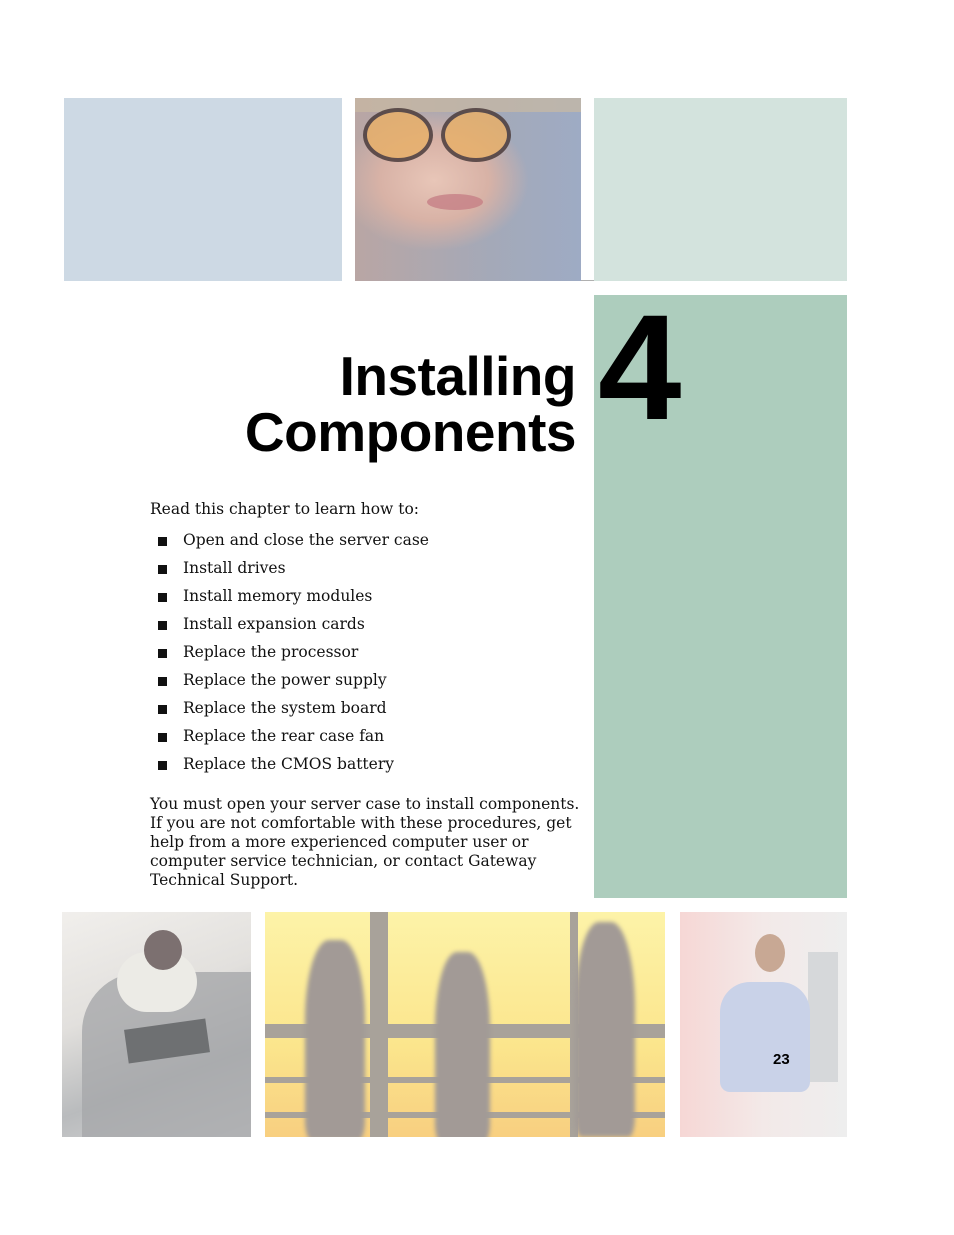 This screenshot has height=1235, width=954. I want to click on intro-text: Read this chapter to learn how to:, so click(285, 509).